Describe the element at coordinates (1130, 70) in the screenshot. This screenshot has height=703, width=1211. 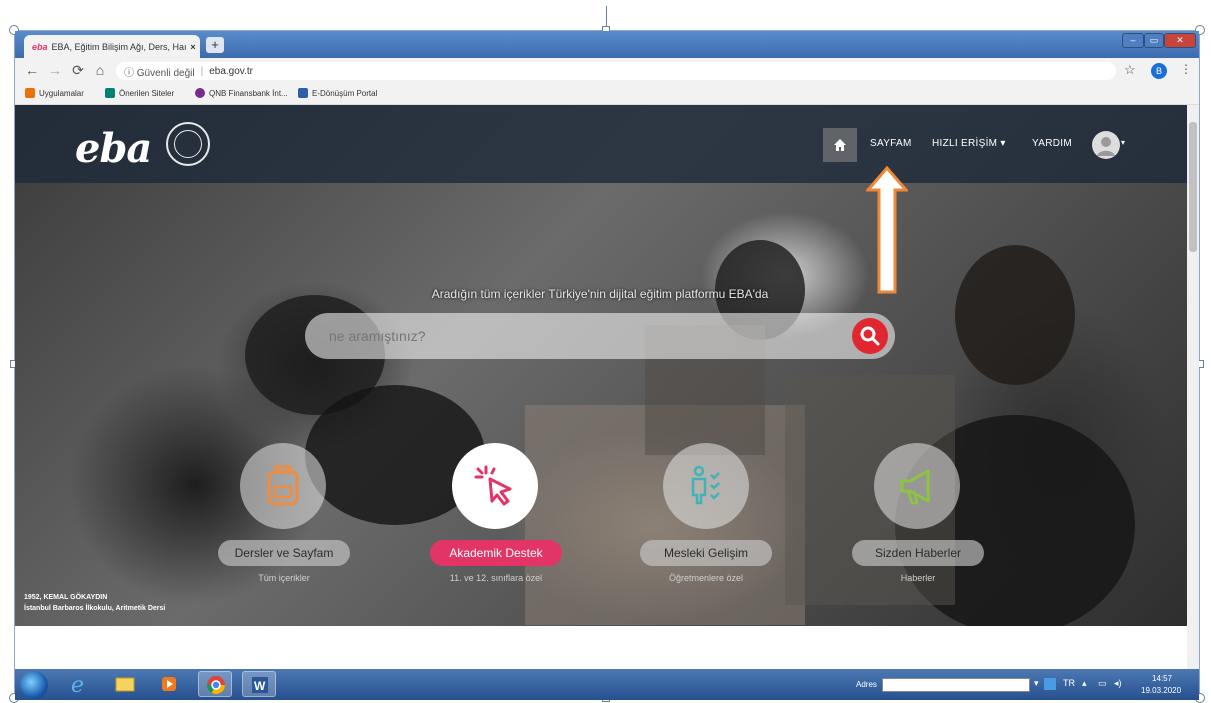
I see `bookmark-star-icon: ☆` at that location.